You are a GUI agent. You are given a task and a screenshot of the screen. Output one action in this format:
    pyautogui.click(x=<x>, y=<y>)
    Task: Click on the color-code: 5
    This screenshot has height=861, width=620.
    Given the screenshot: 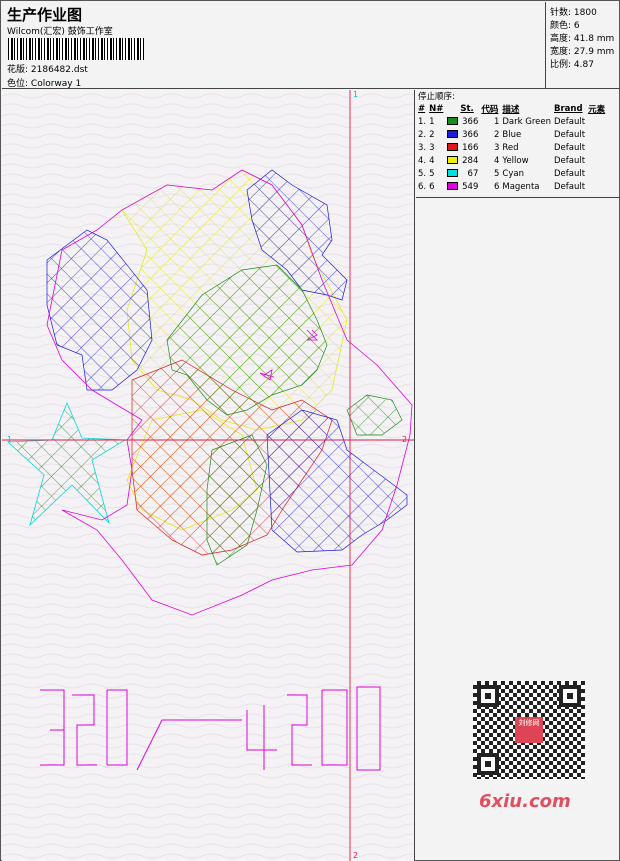 What is the action you would take?
    pyautogui.click(x=496, y=173)
    